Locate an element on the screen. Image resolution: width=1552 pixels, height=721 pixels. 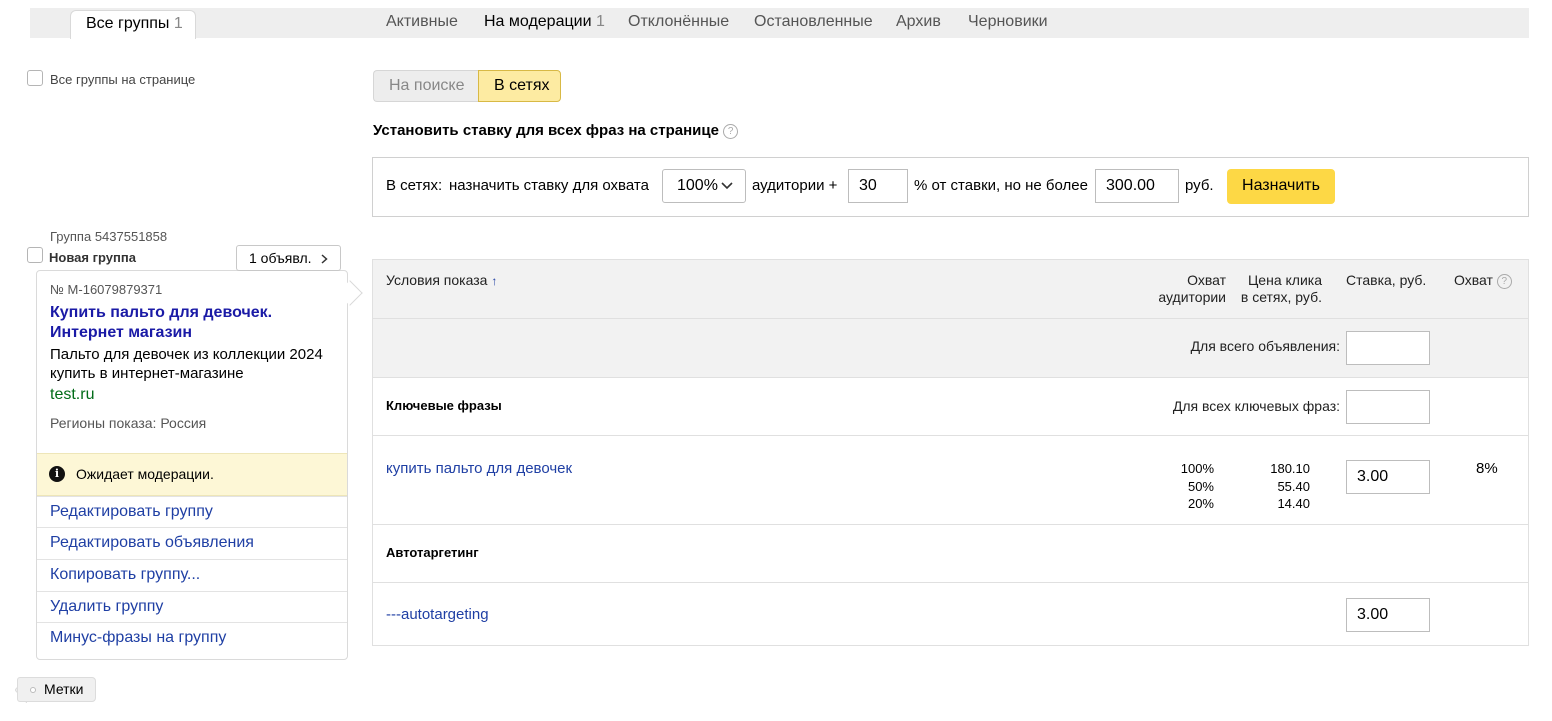
col-price-line2: в сетях, руб. is located at coordinates (1281, 297).